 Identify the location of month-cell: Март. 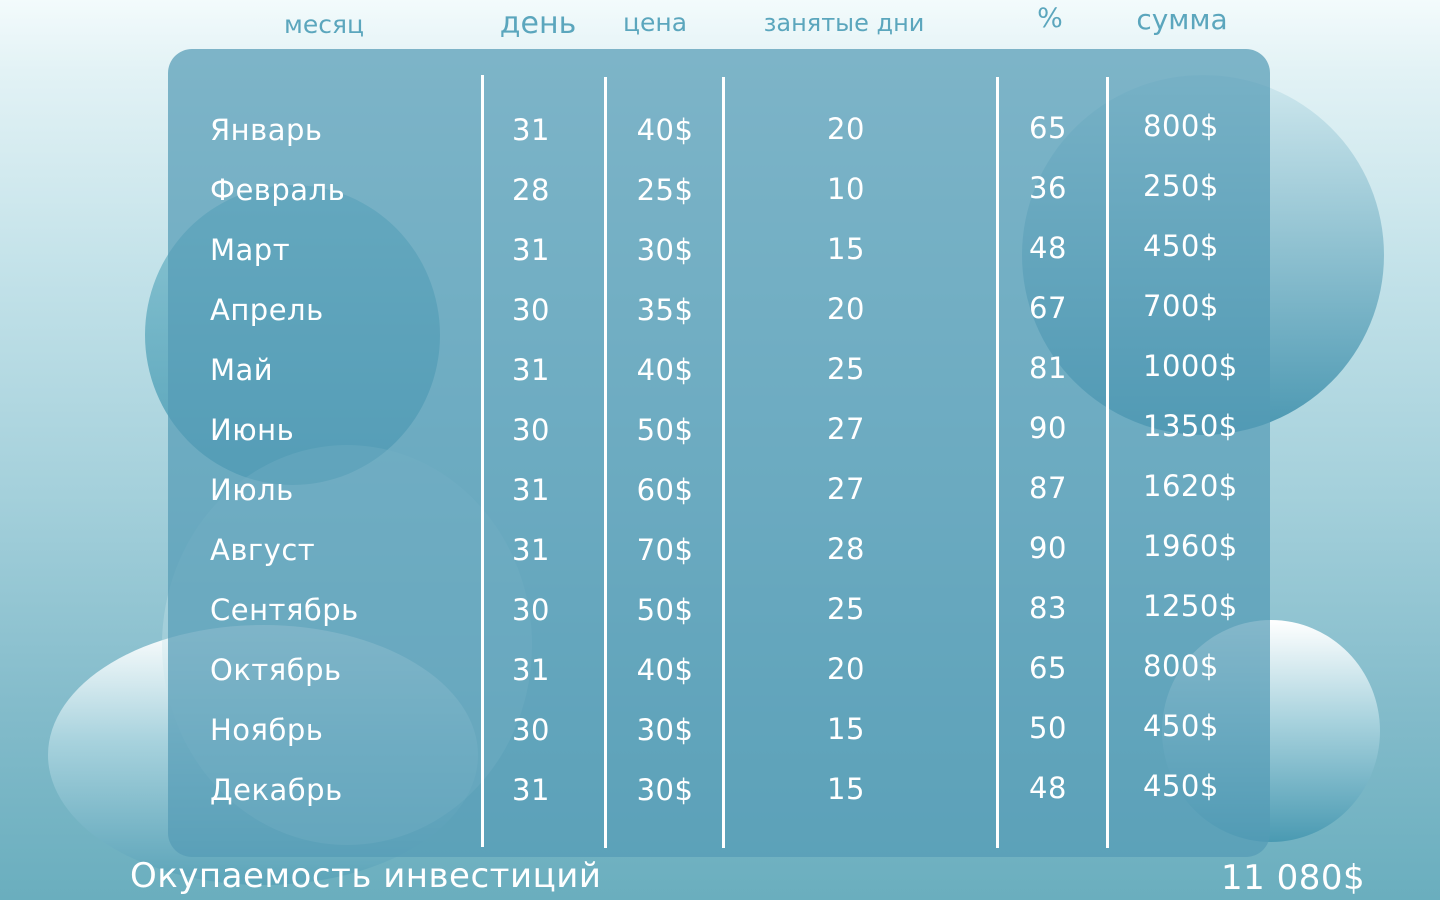
(250, 250).